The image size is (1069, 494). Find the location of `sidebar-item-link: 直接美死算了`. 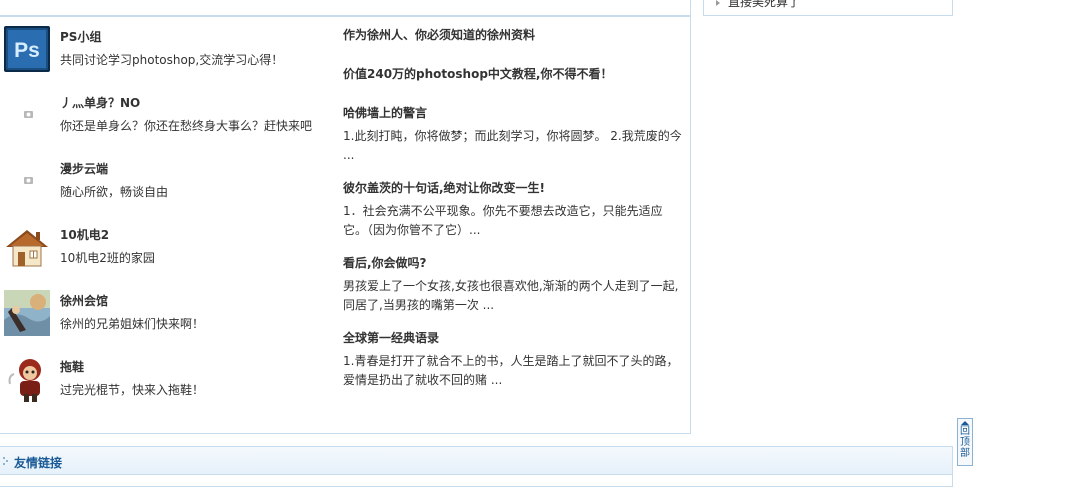

sidebar-item-link: 直接美死算了 is located at coordinates (764, 4).